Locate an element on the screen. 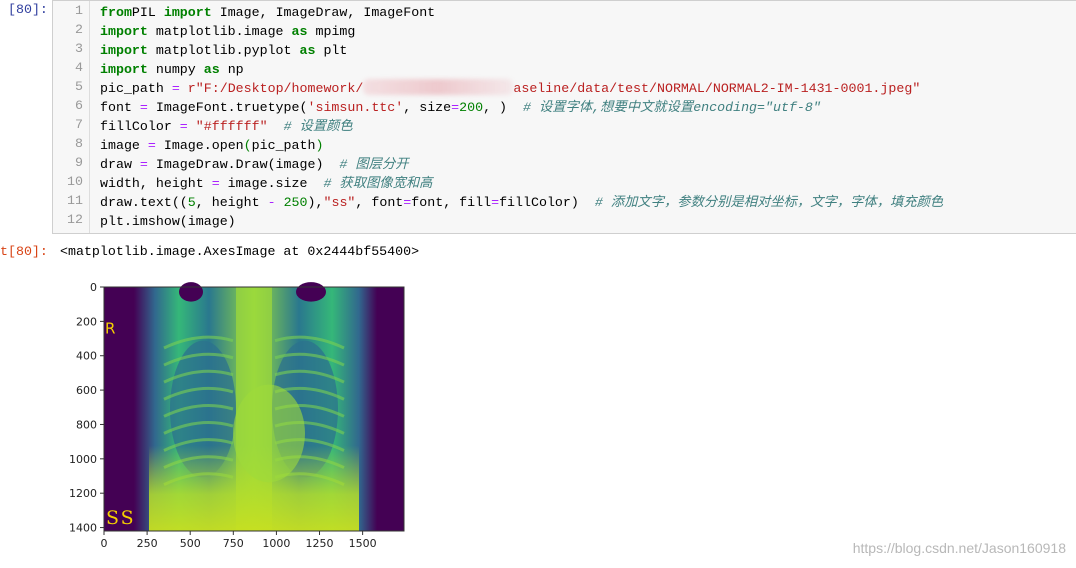 The width and height of the screenshot is (1076, 568). y-tick-label: 0 is located at coordinates (93, 287).